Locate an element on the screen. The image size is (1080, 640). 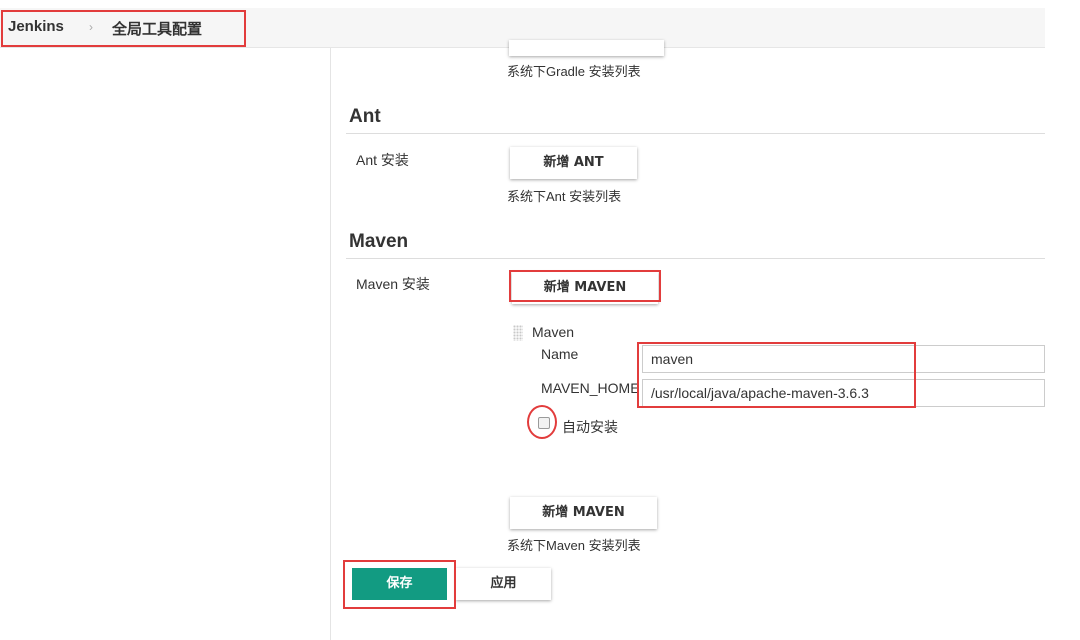
maven-section-title: Maven is located at coordinates (379, 241).